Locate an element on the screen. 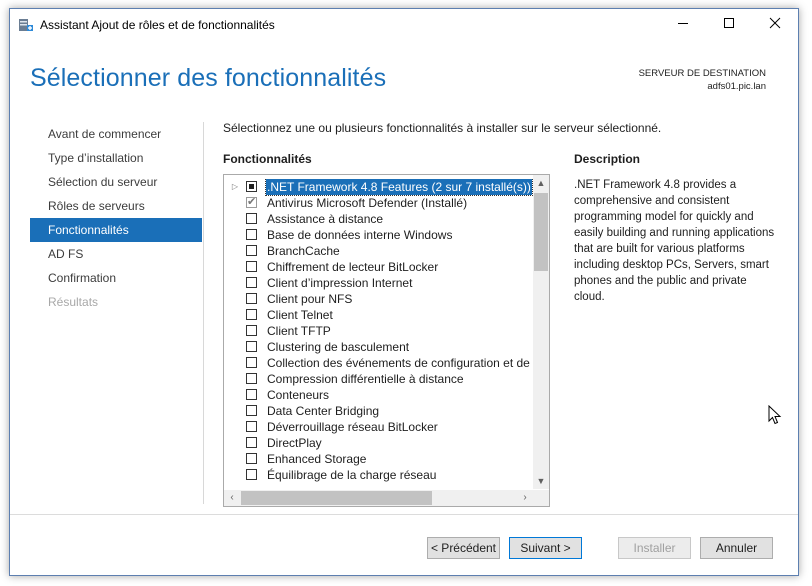  vertical-scroll-thumb is located at coordinates (541, 232).